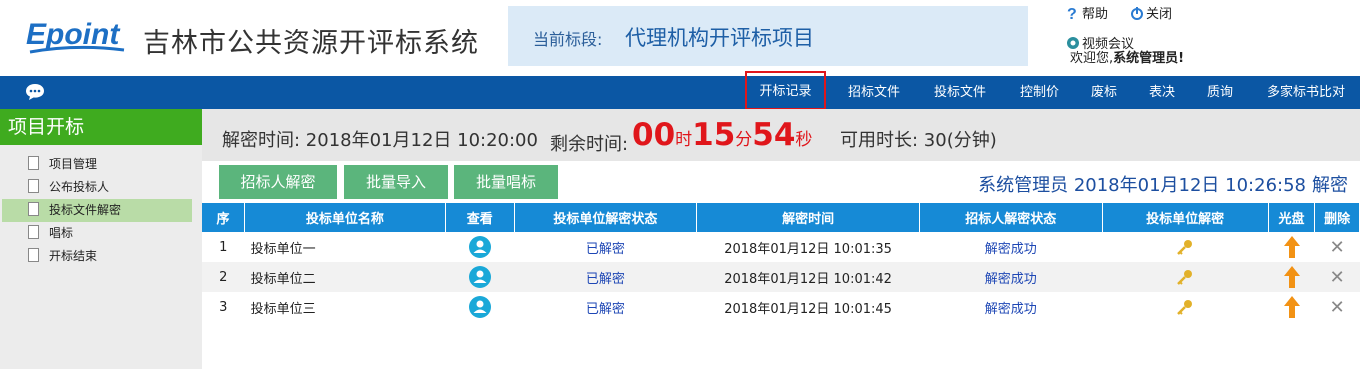 The image size is (1360, 369). I want to click on chat-icon, so click(35, 92).